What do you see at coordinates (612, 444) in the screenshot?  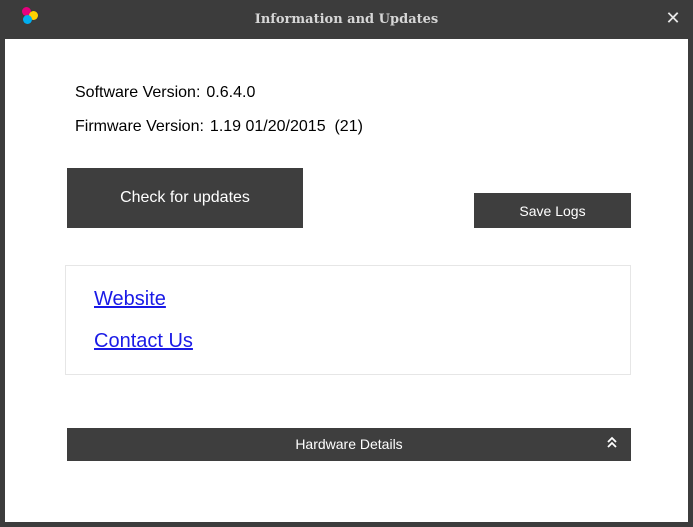 I see `double-chevron-up-icon` at bounding box center [612, 444].